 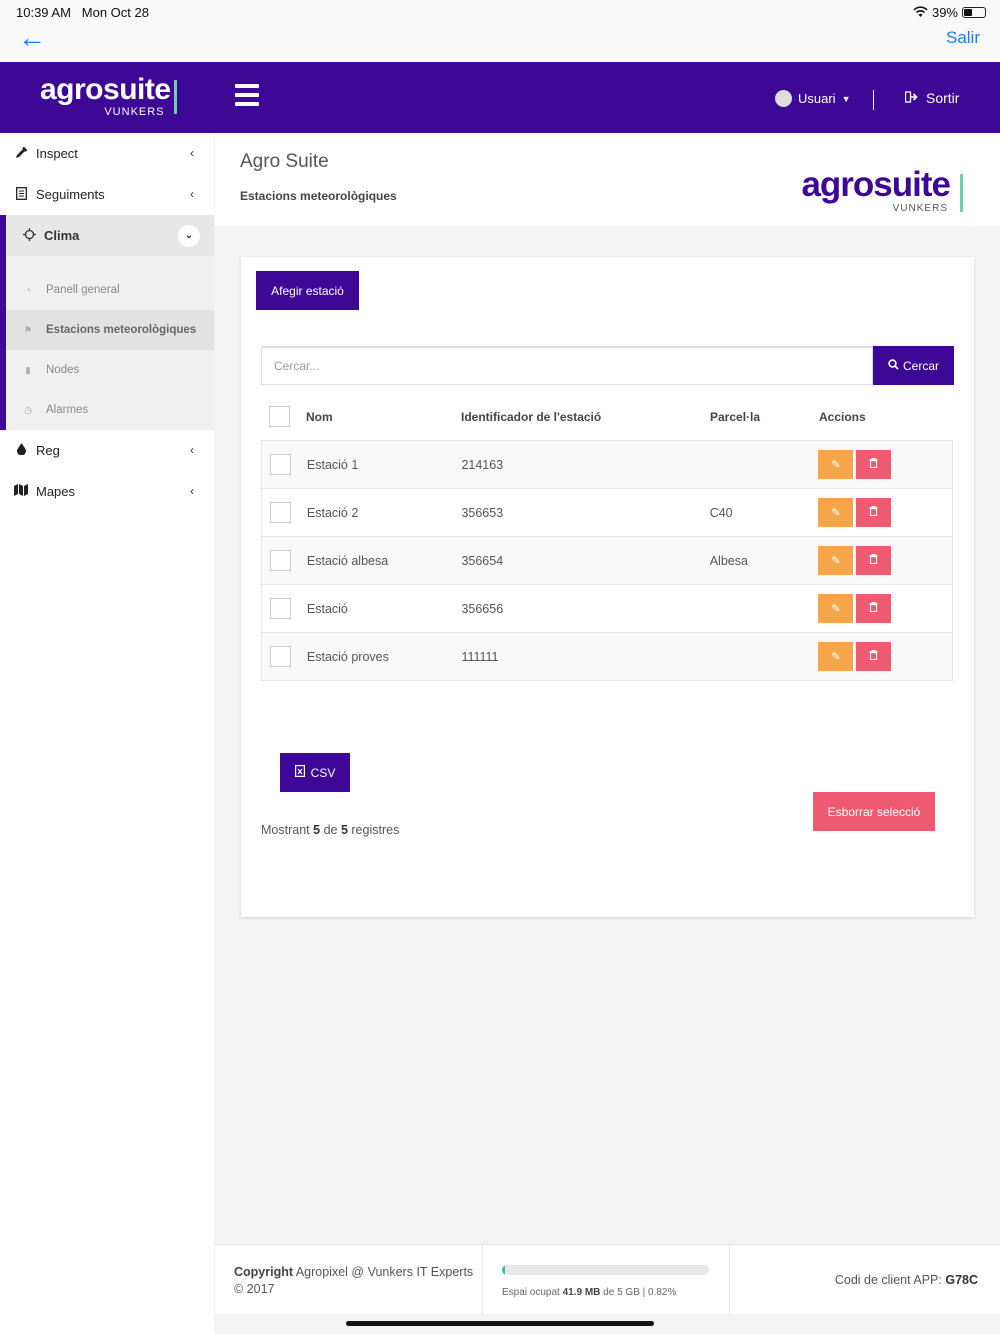 What do you see at coordinates (500, 11) in the screenshot?
I see `status-bar: 10:39 AM Mon Oct 28 39%` at bounding box center [500, 11].